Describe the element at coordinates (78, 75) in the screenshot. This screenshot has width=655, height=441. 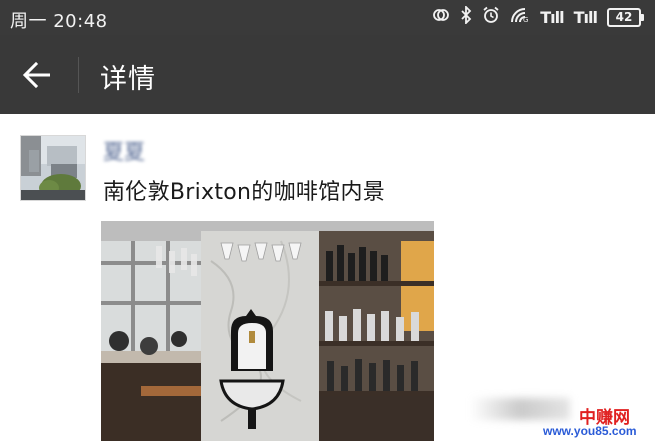
I see `appbar-divider` at that location.